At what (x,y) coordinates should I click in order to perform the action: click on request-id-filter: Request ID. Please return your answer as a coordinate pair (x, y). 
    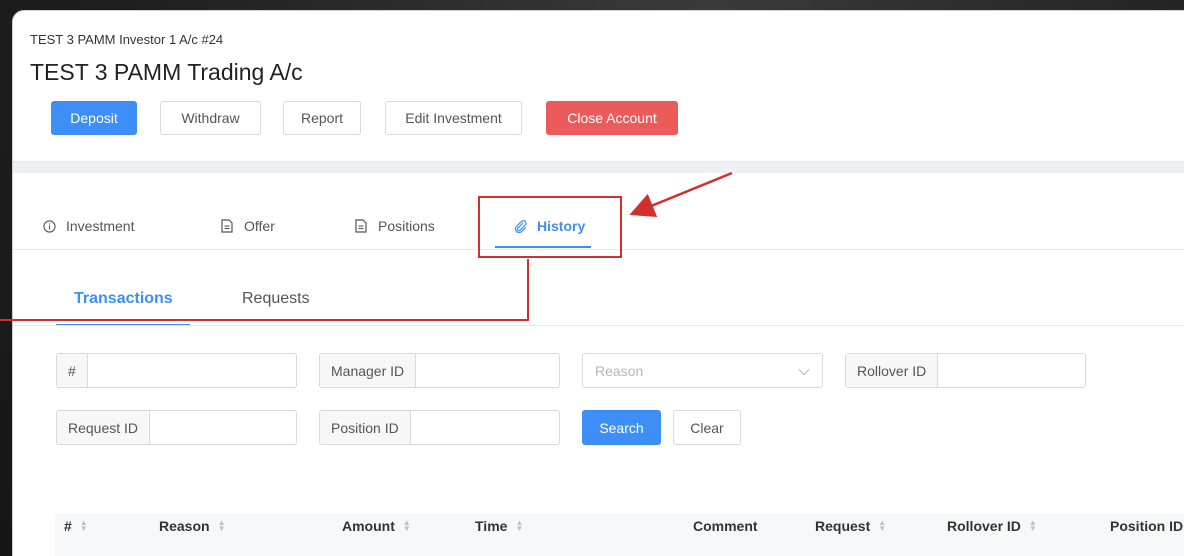
    Looking at the image, I should click on (176, 427).